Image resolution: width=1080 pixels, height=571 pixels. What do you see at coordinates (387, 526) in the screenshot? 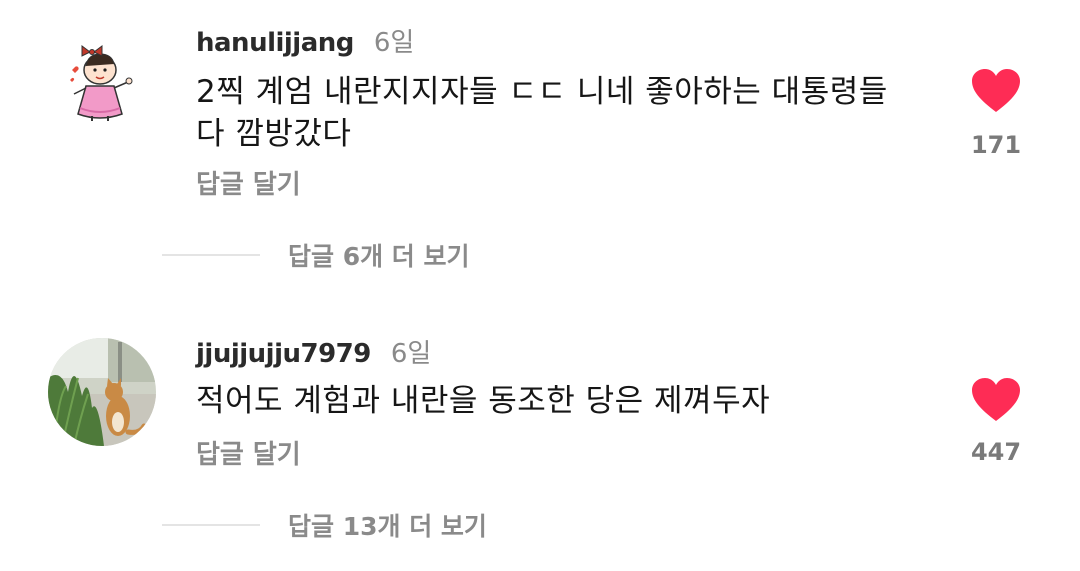
I see `view-more-replies-label: 답글 13개 더 보기` at bounding box center [387, 526].